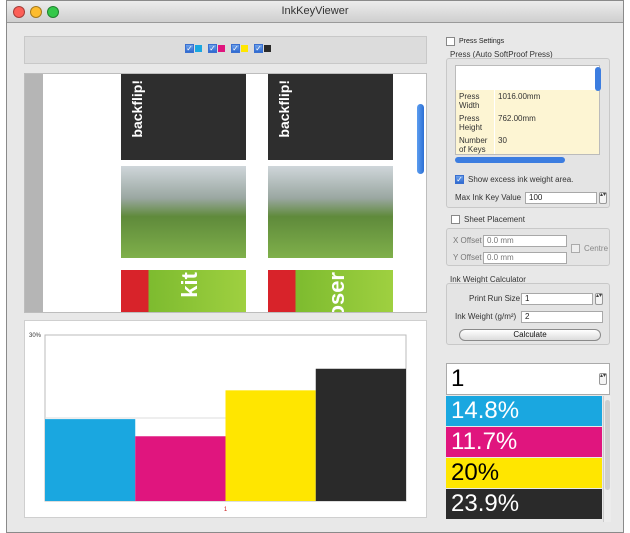  I want to click on x-offset-input: 0.0 mm, so click(525, 241).